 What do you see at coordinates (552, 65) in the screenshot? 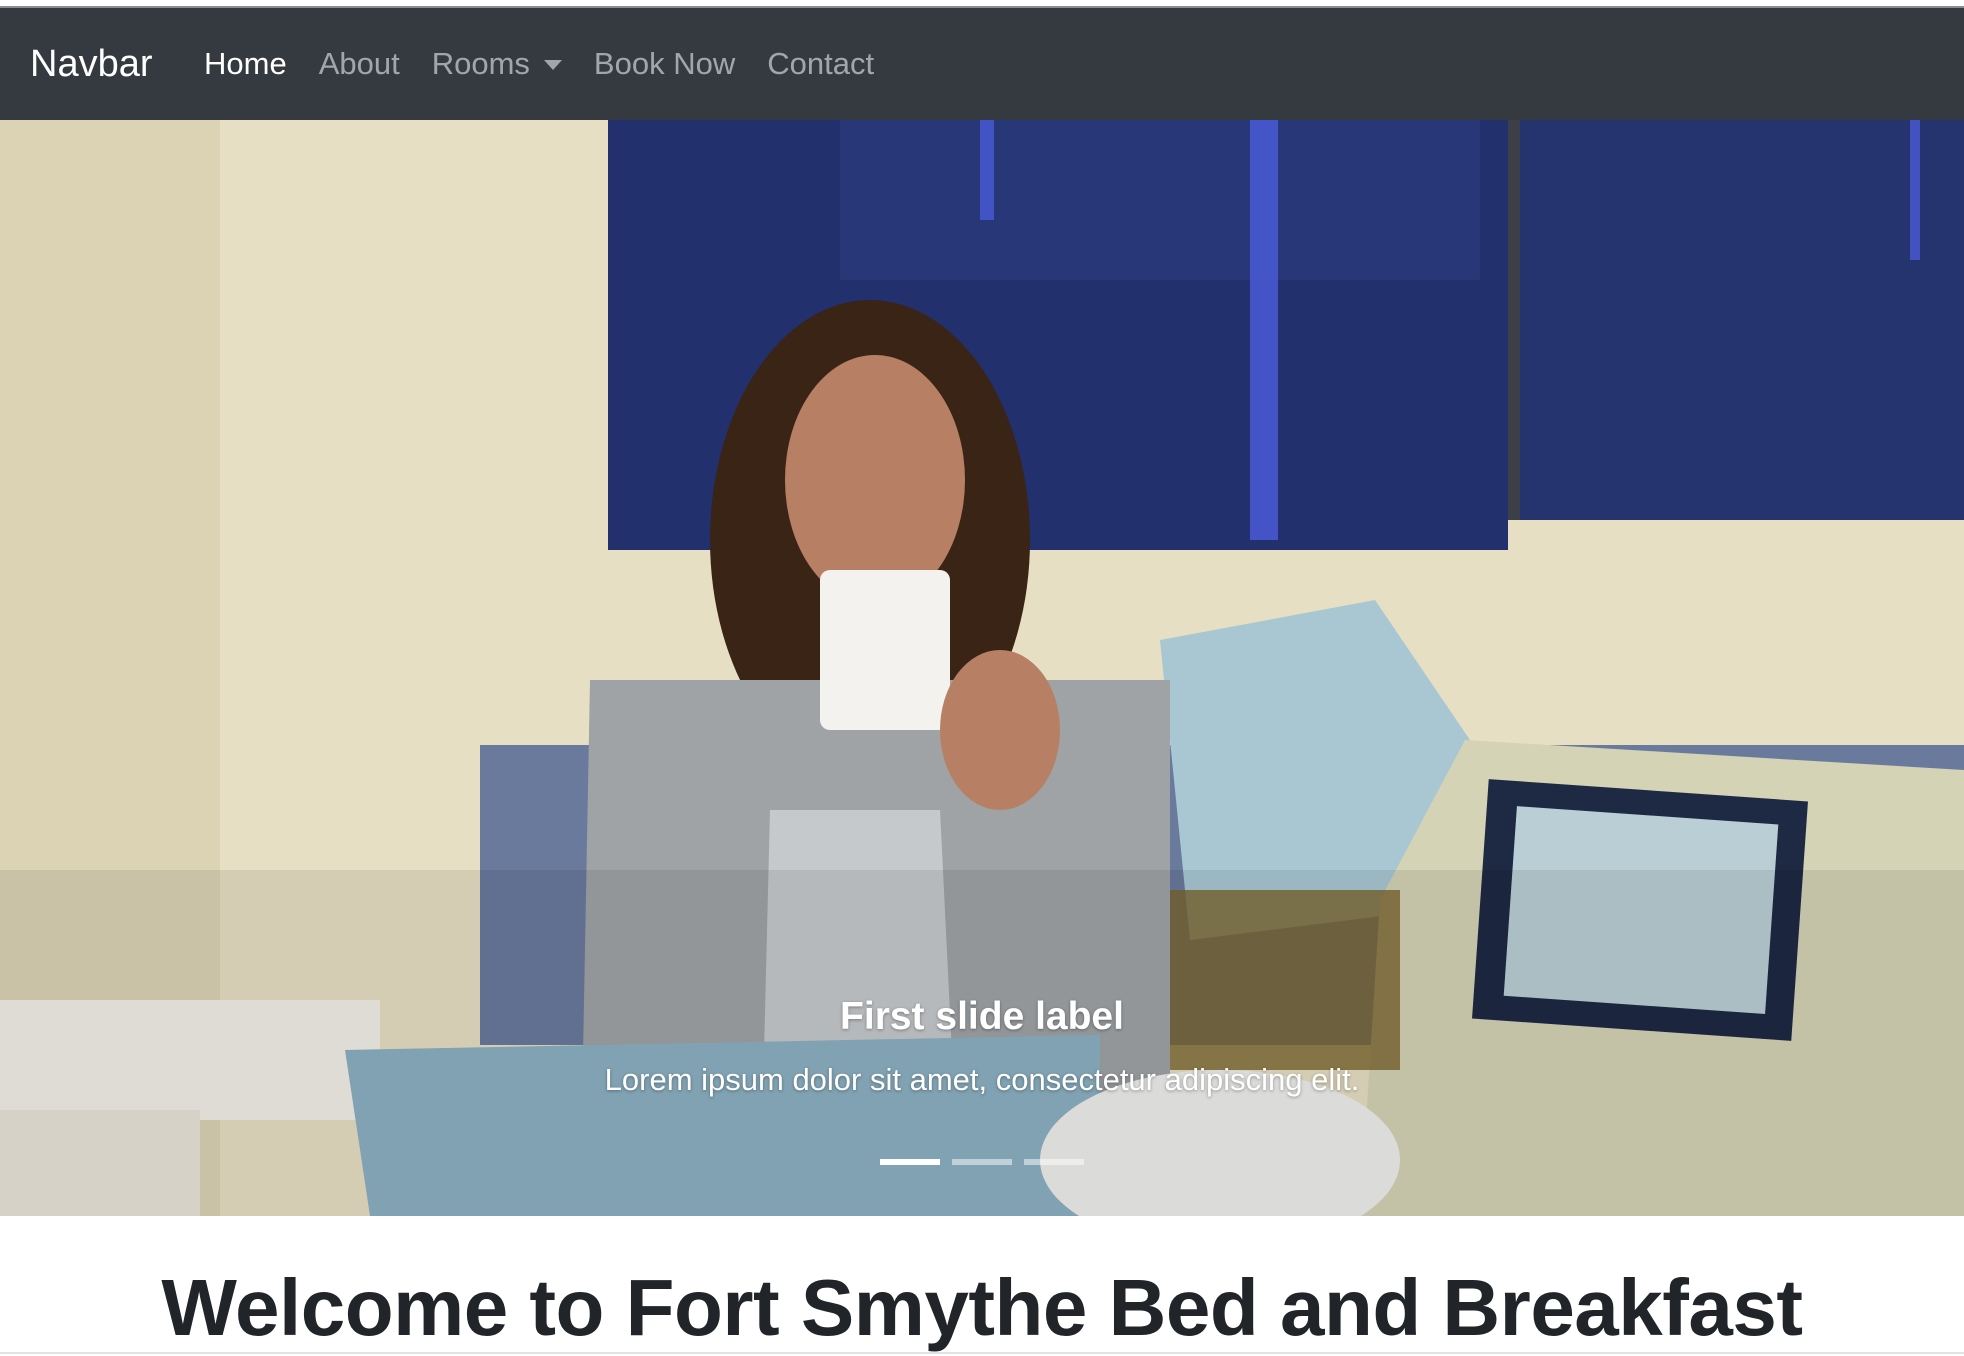
I see `caret-down-icon` at bounding box center [552, 65].